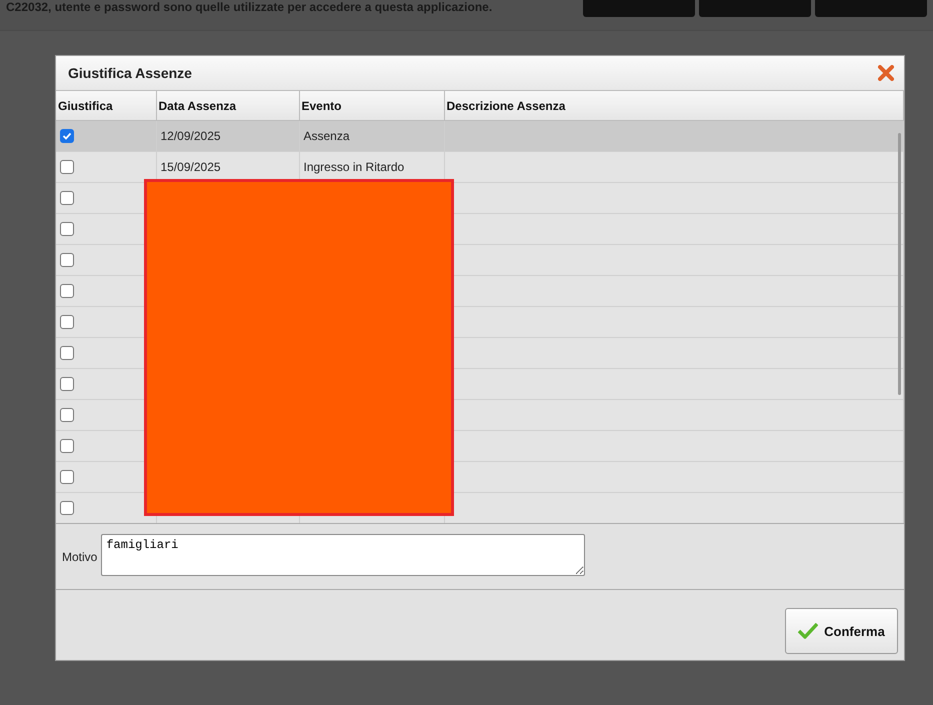 This screenshot has width=933, height=705. What do you see at coordinates (886, 73) in the screenshot?
I see `close-button` at bounding box center [886, 73].